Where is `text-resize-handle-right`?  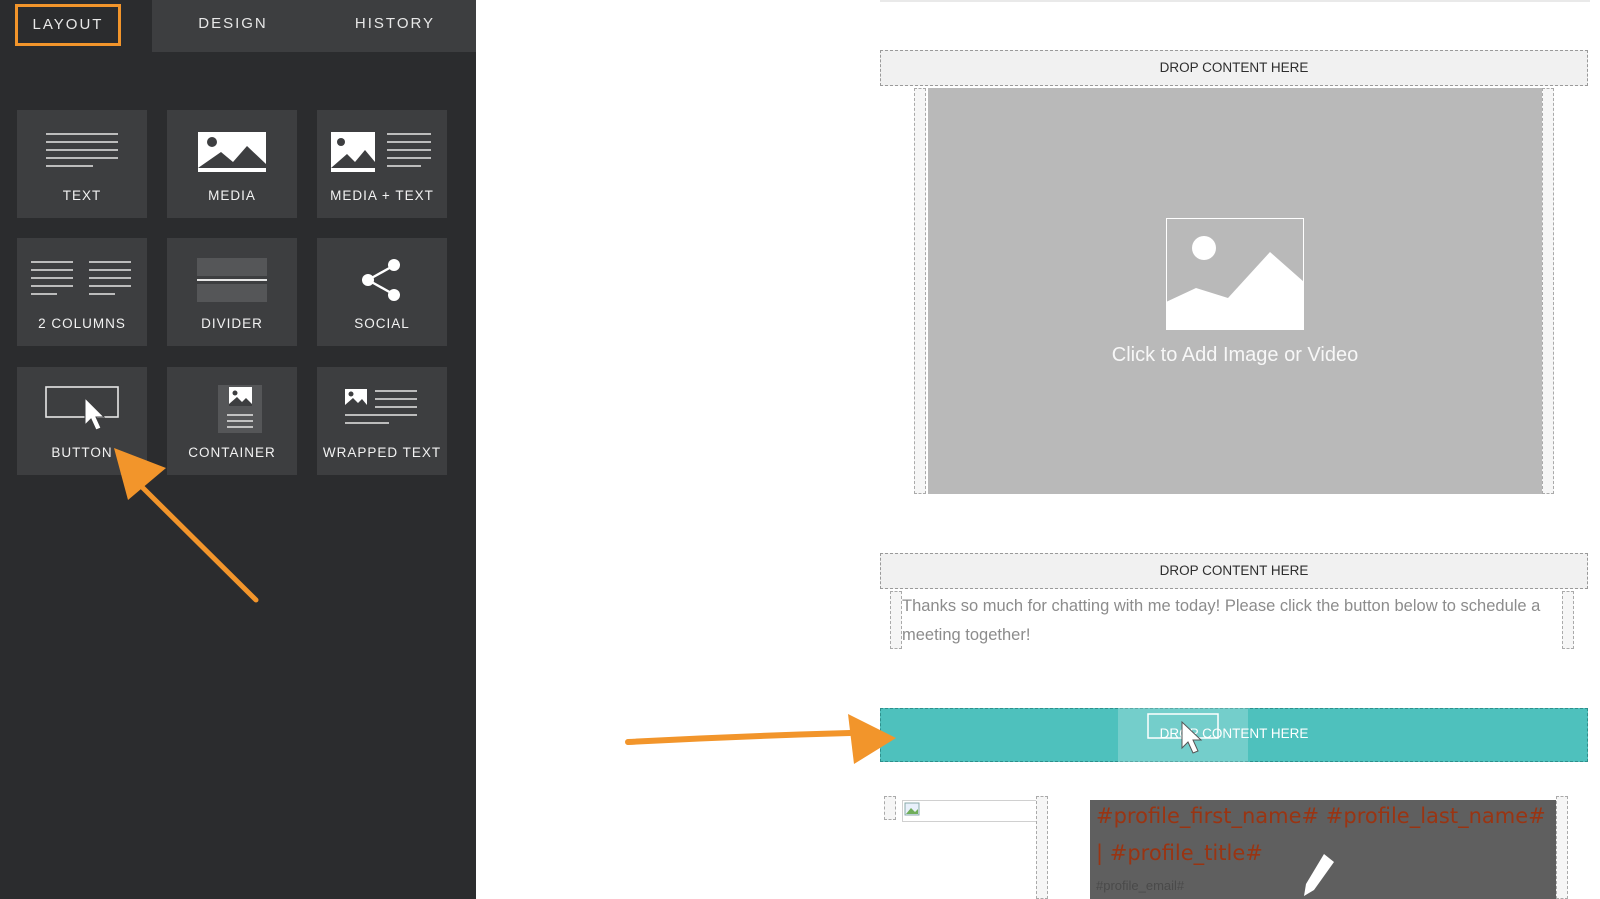
text-resize-handle-right is located at coordinates (1568, 620).